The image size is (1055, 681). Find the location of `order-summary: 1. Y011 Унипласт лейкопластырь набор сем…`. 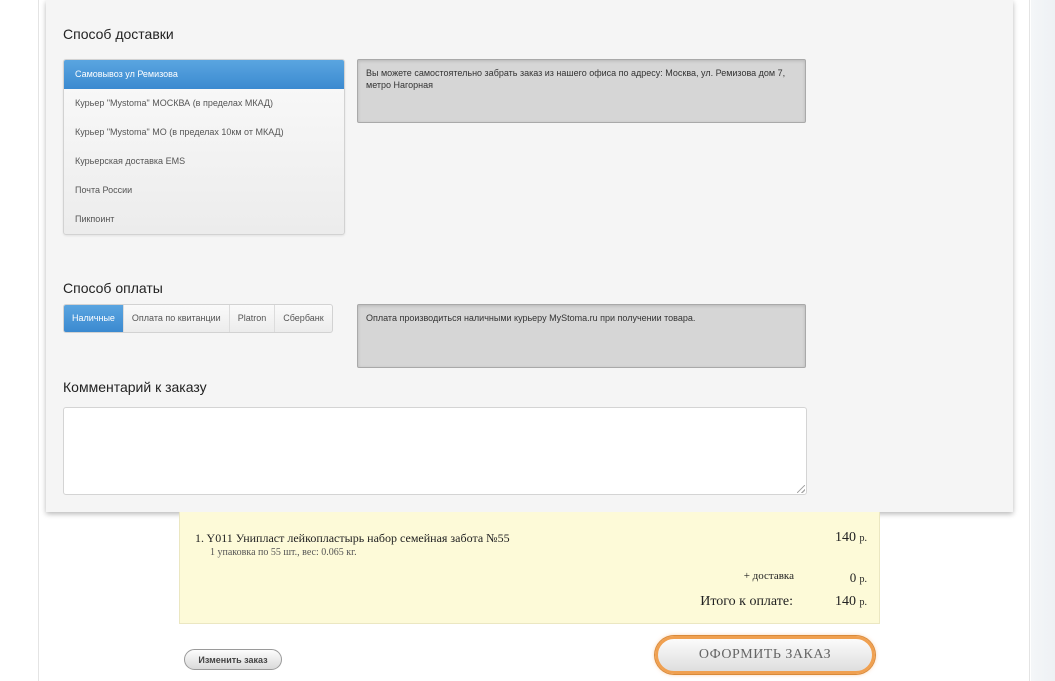

order-summary: 1. Y011 Унипласт лейкопластырь набор сем… is located at coordinates (529, 568).